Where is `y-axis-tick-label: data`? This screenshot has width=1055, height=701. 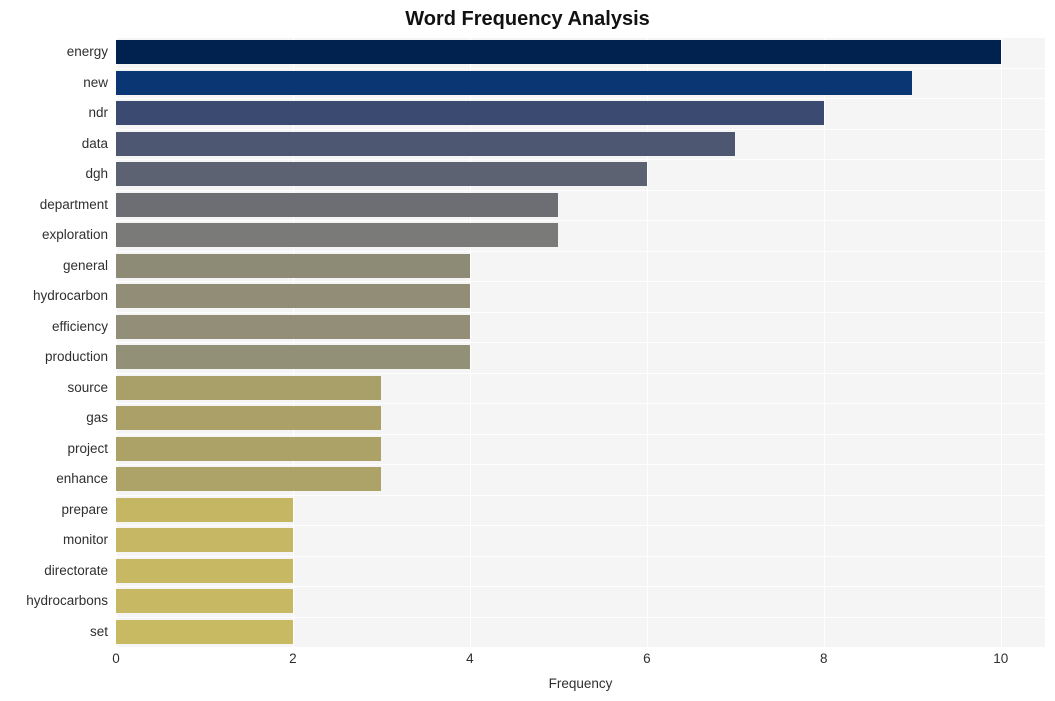
y-axis-tick-label: data is located at coordinates (94, 143).